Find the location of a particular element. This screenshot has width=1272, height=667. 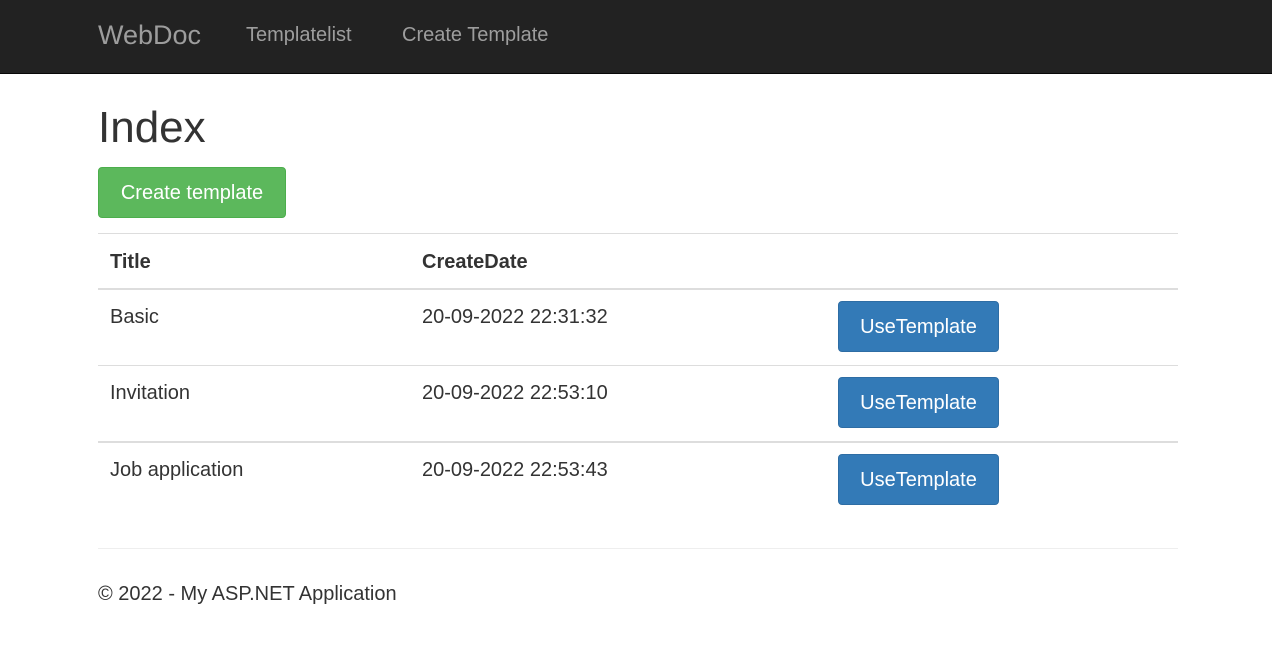

footer-copyright: © 2022 - My ASP.NET Application is located at coordinates (247, 594).